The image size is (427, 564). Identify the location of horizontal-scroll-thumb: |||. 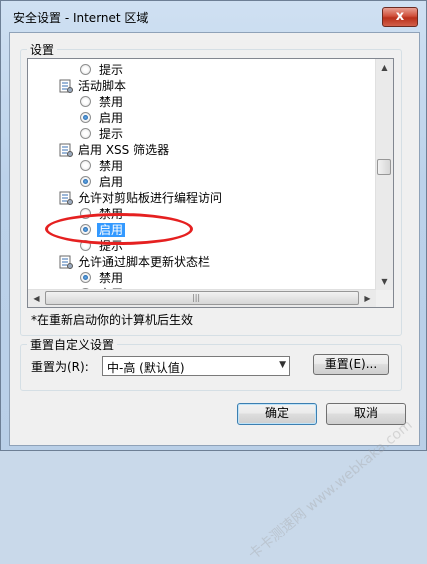
(202, 298).